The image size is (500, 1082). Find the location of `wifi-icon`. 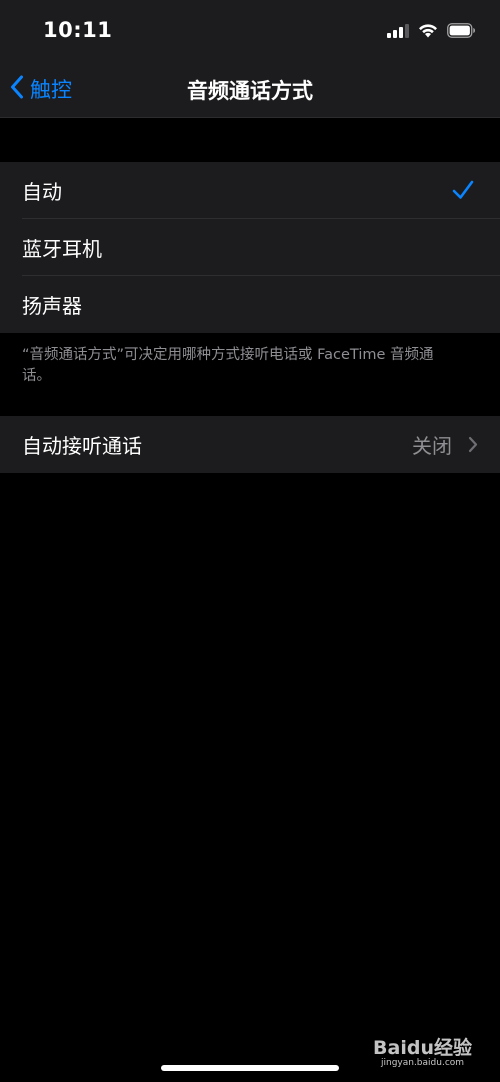

wifi-icon is located at coordinates (428, 32).